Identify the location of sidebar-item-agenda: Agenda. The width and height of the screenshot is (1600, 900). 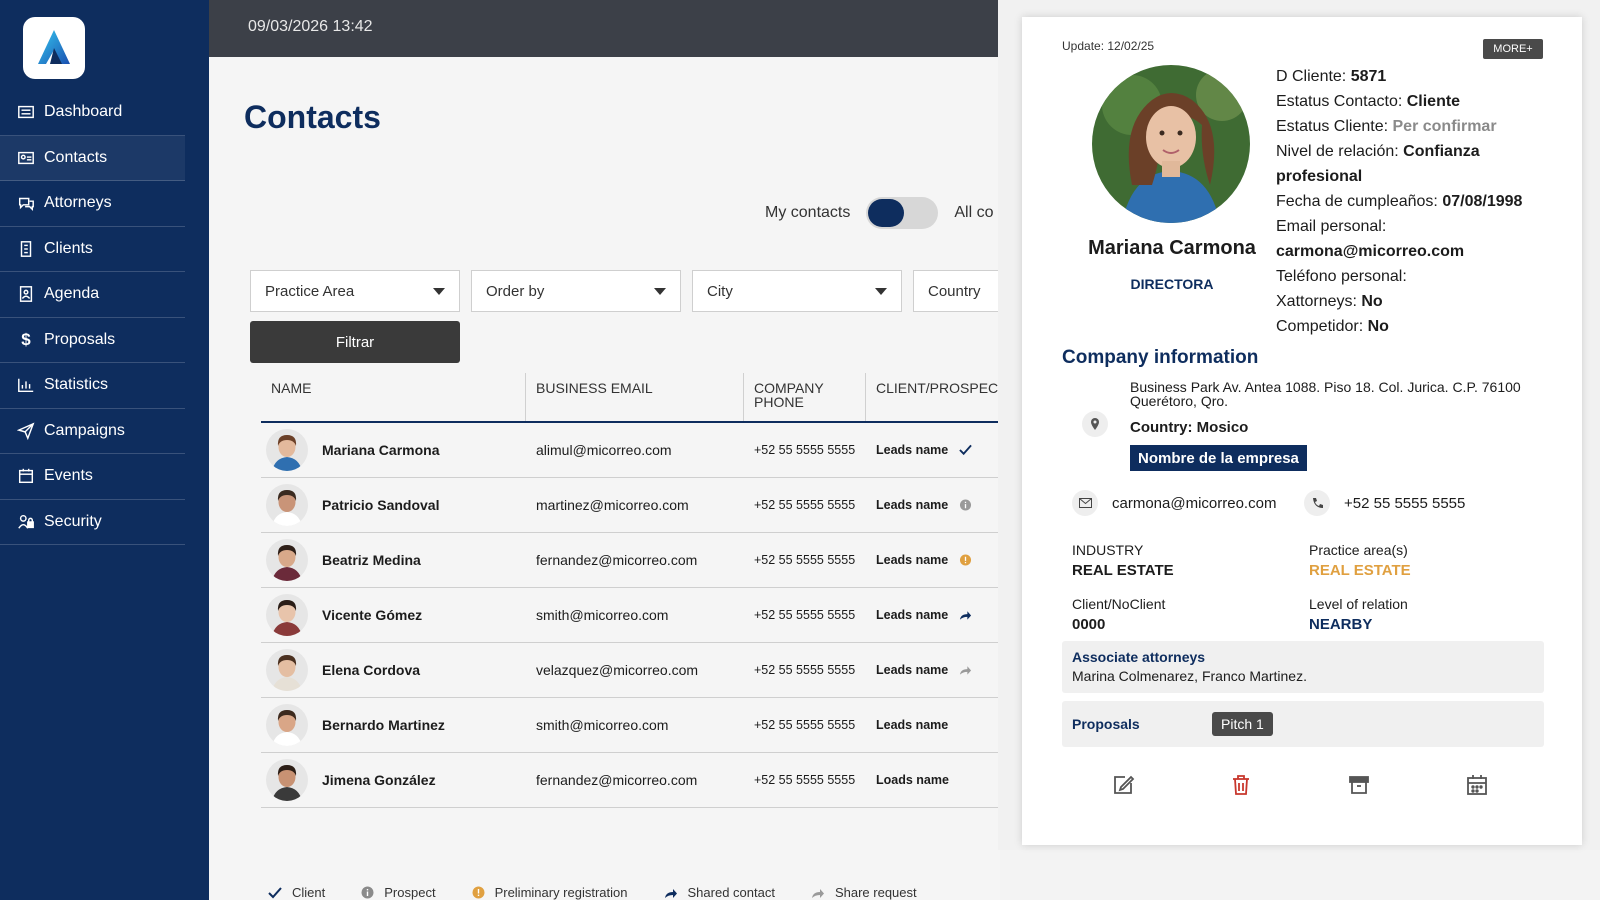
(92, 295).